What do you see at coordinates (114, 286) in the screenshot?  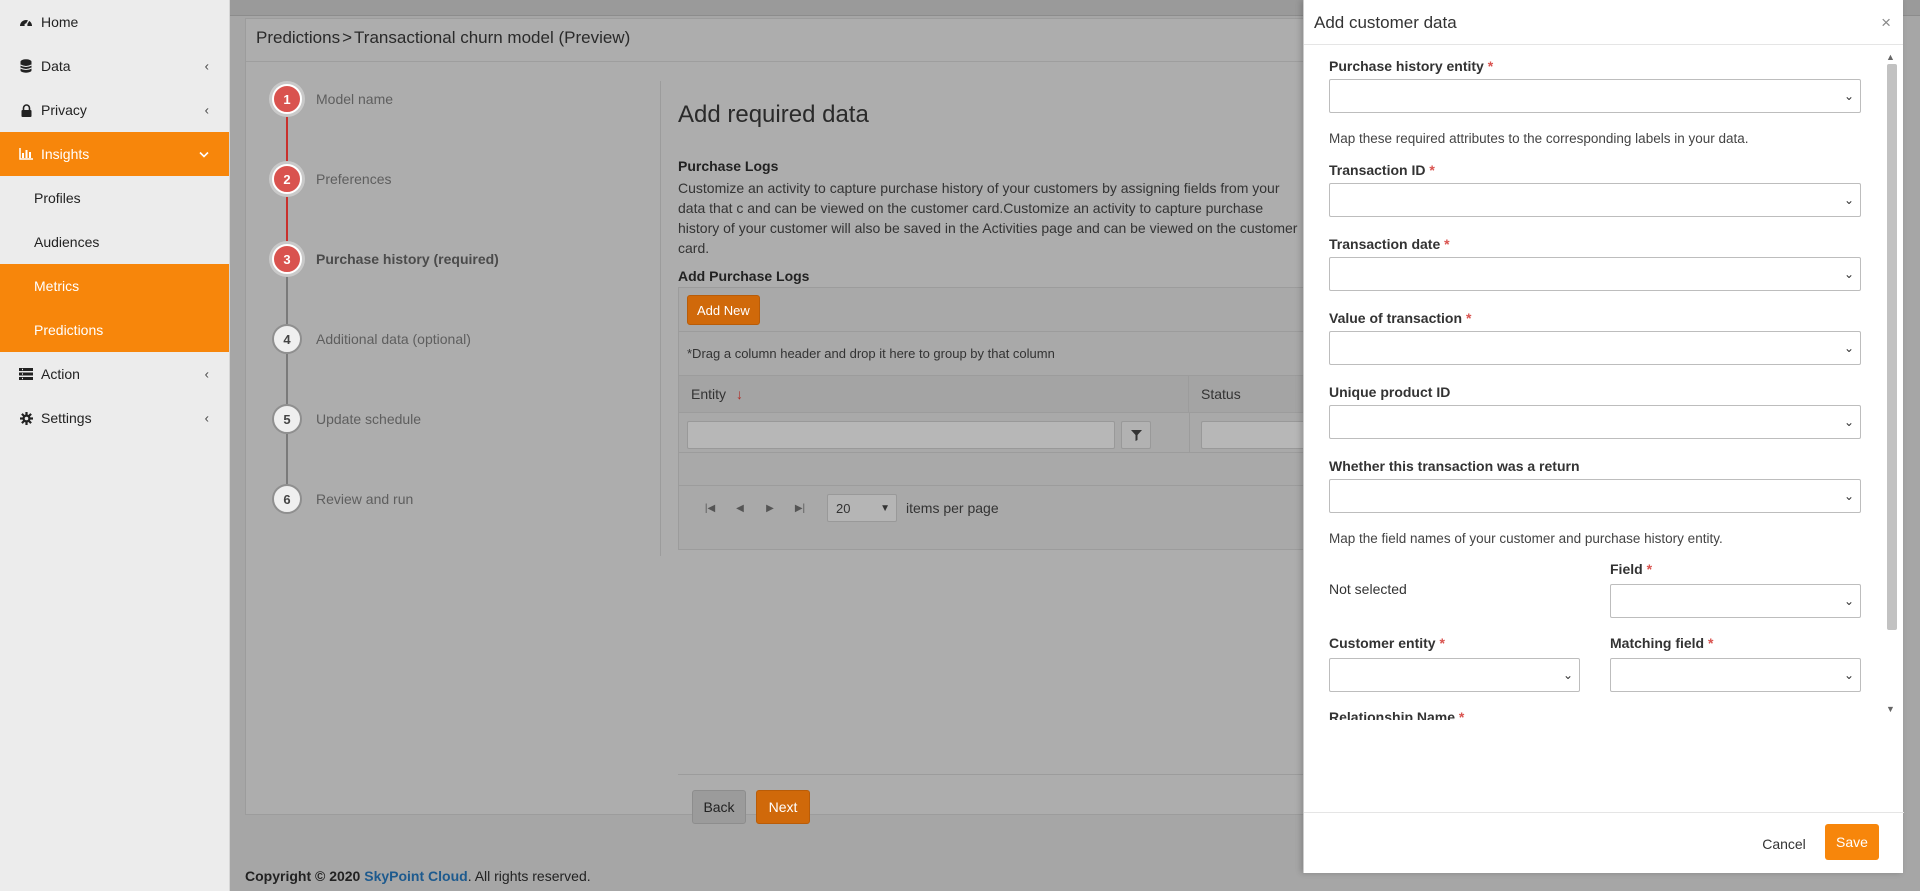 I see `sidebar-subitem-metrics: Metrics` at bounding box center [114, 286].